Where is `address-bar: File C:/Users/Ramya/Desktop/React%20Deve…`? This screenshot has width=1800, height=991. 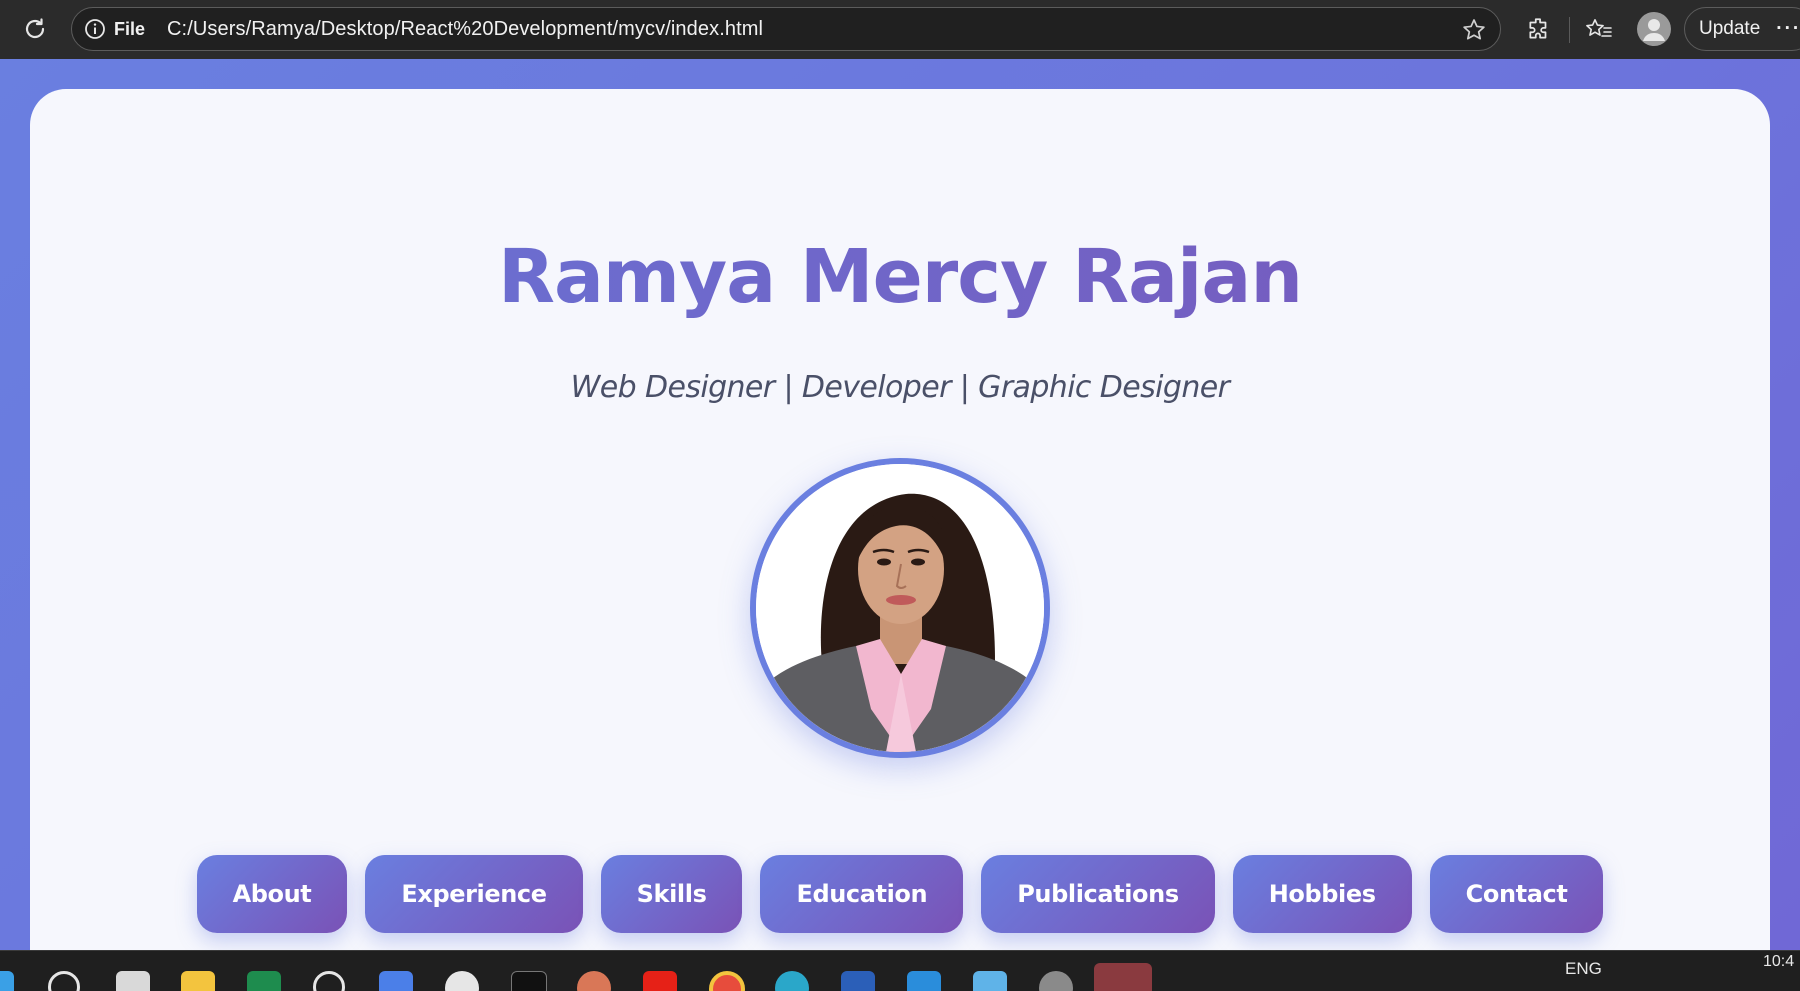 address-bar: File C:/Users/Ramya/Desktop/React%20Deve… is located at coordinates (786, 29).